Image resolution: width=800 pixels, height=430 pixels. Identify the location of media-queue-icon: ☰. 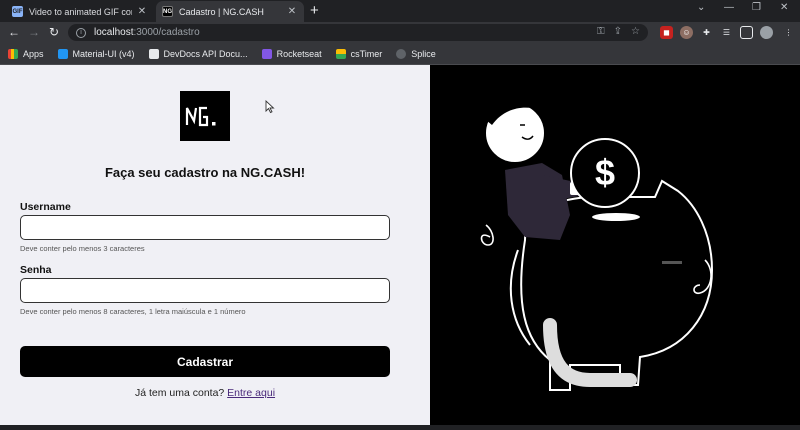
(726, 32).